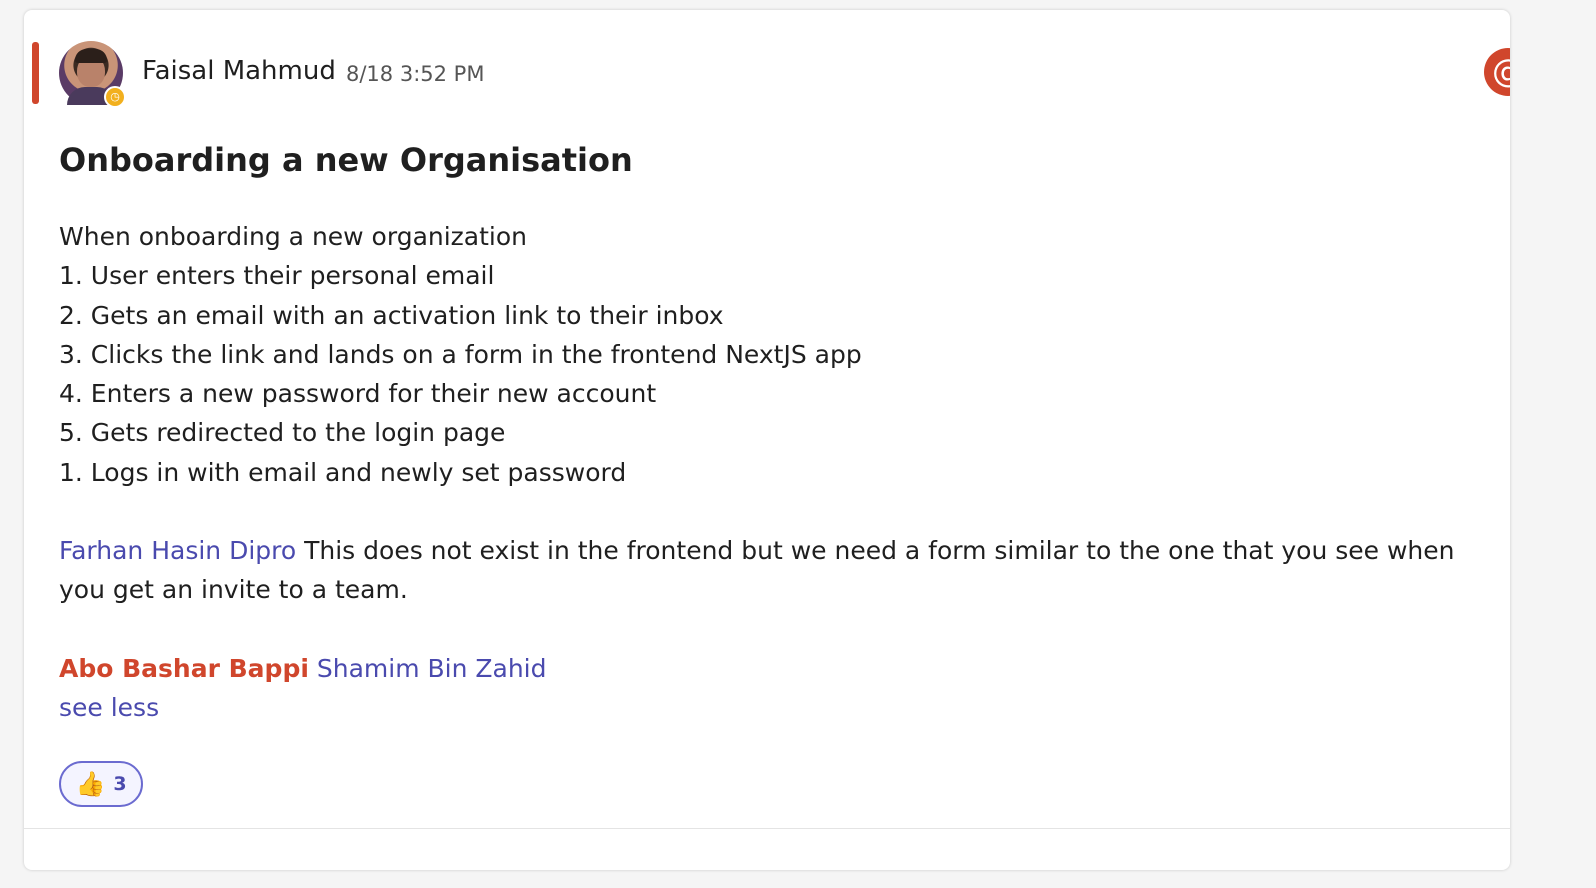  Describe the element at coordinates (415, 74) in the screenshot. I see `message-timestamp: 8/18 3:52 PM` at that location.